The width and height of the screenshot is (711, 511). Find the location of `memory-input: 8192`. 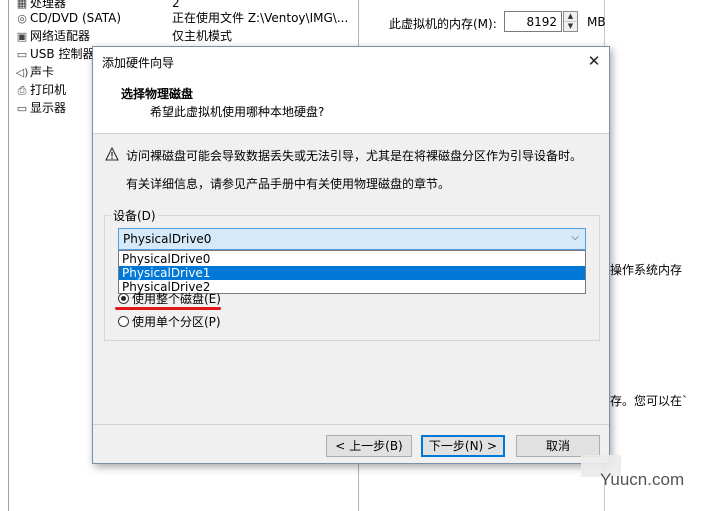

memory-input: 8192 is located at coordinates (533, 21).